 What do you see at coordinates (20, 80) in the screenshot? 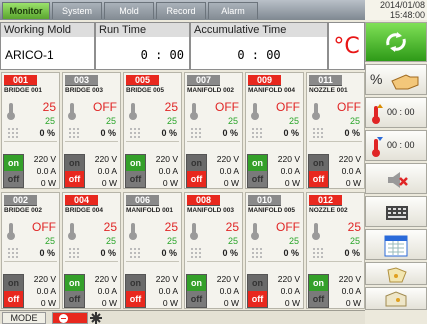
I see `zone-id: 001` at bounding box center [20, 80].